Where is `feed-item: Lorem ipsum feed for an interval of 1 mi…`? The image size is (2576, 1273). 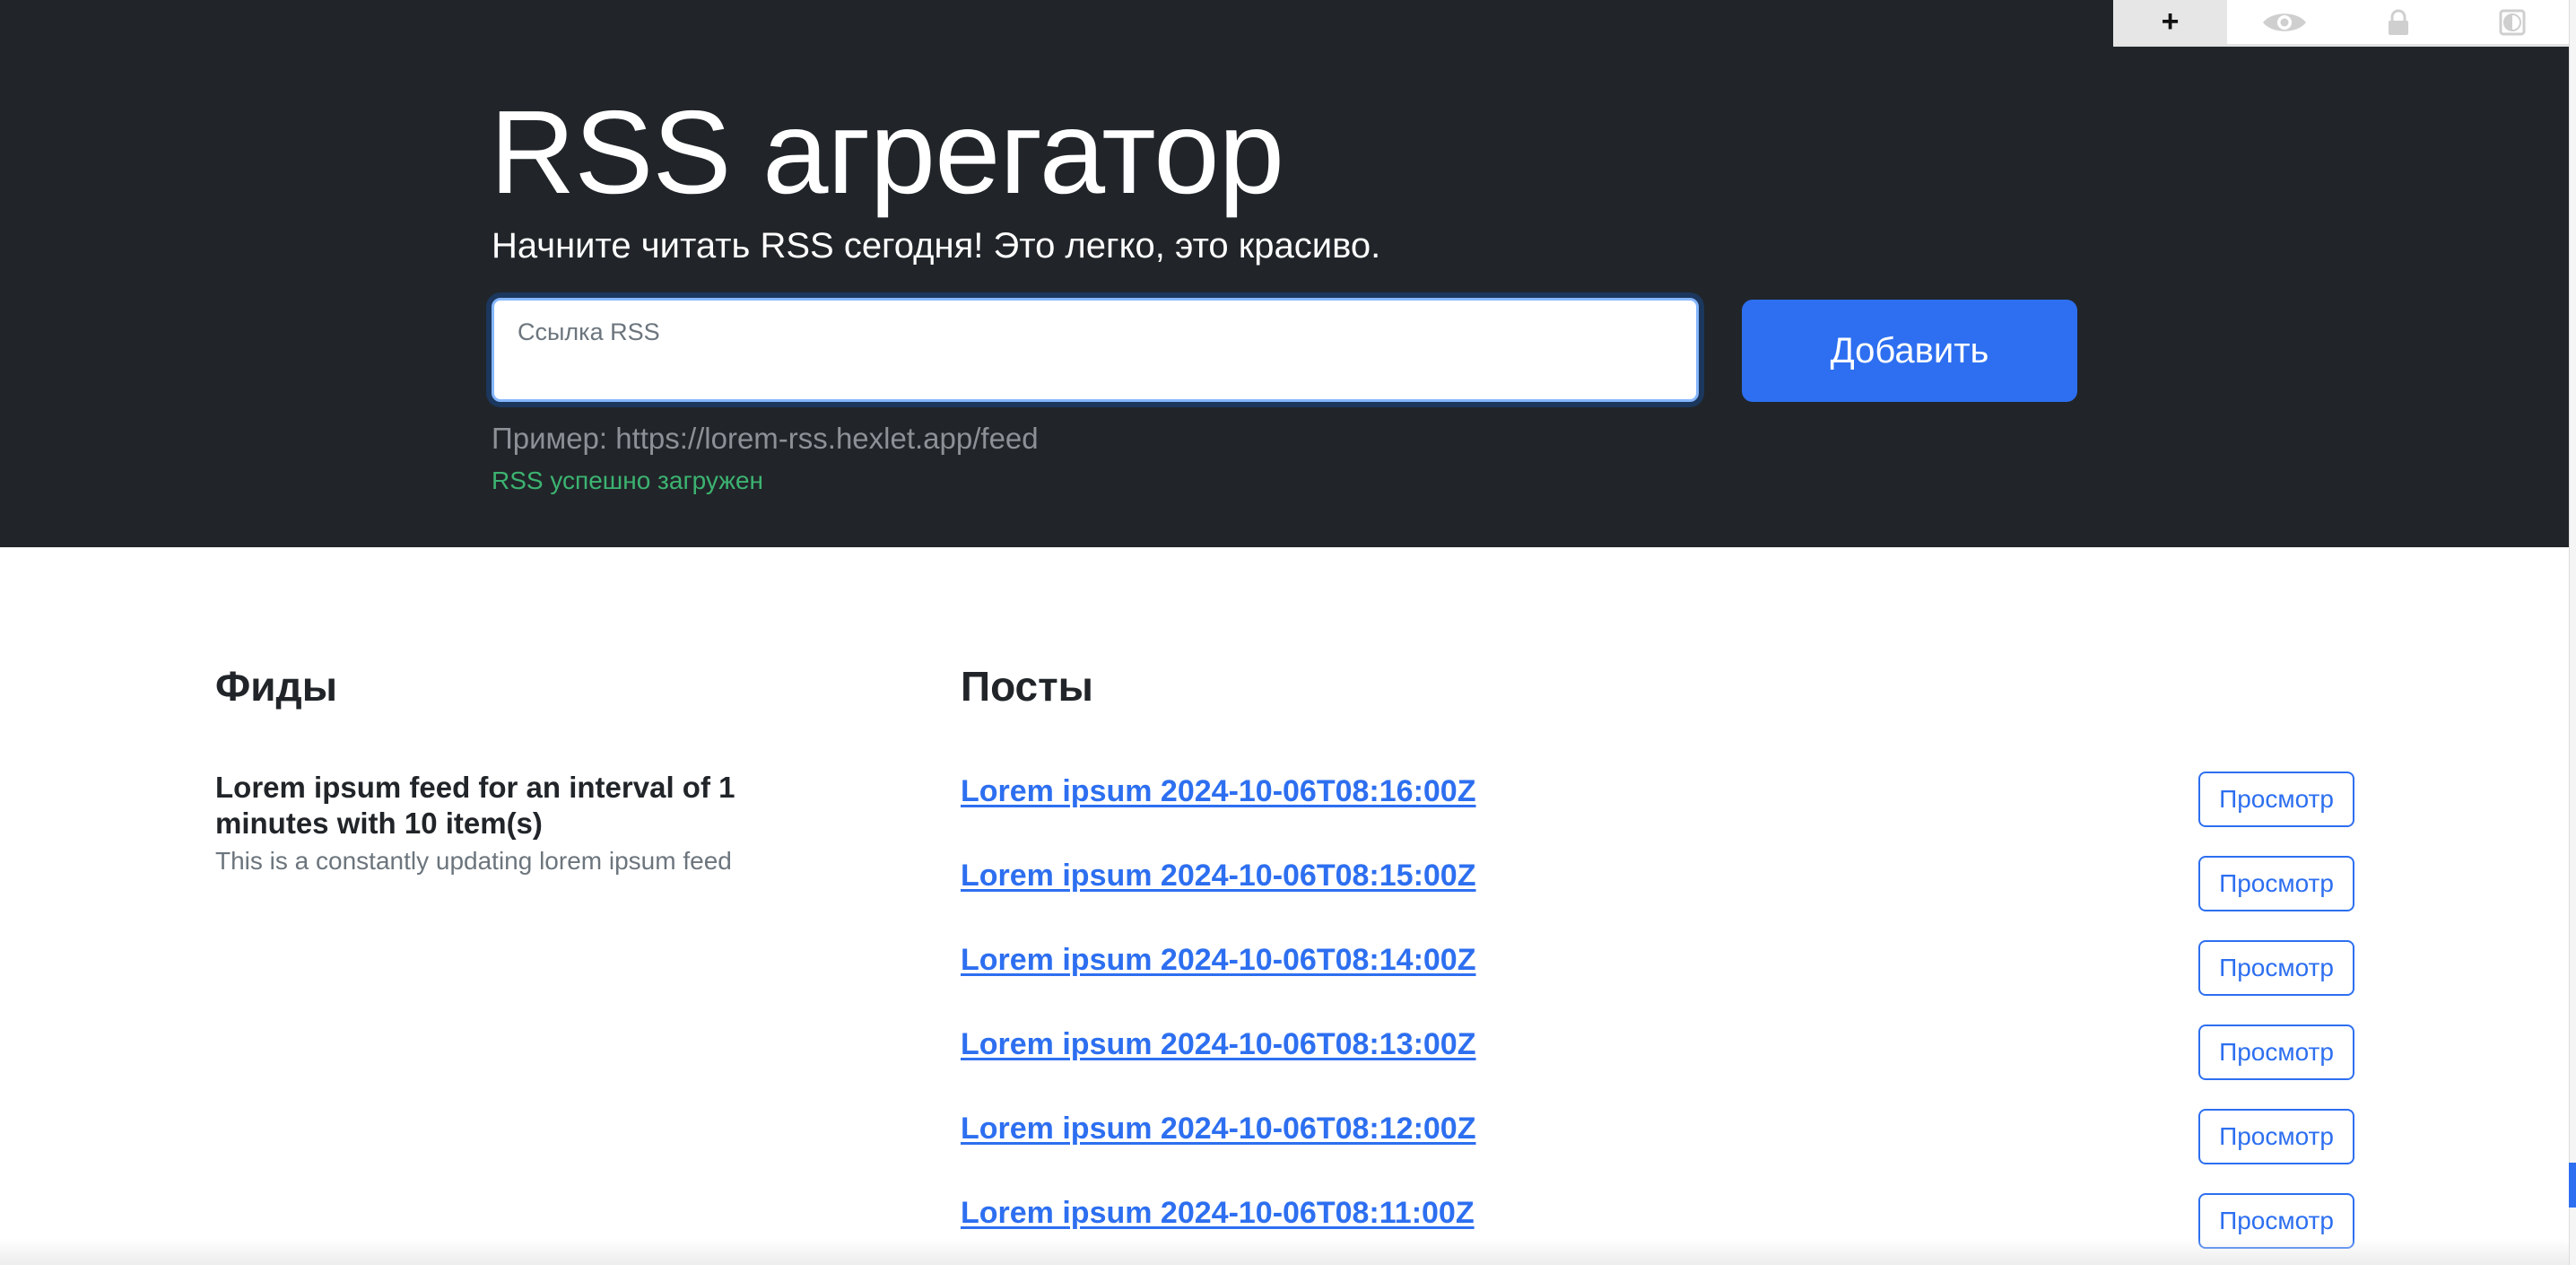
feed-item: Lorem ipsum feed for an interval of 1 mi… is located at coordinates (529, 823).